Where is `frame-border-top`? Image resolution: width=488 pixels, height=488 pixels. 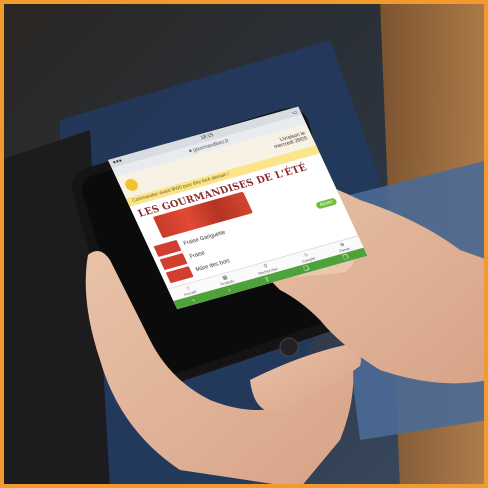 frame-border-top is located at coordinates (244, 2).